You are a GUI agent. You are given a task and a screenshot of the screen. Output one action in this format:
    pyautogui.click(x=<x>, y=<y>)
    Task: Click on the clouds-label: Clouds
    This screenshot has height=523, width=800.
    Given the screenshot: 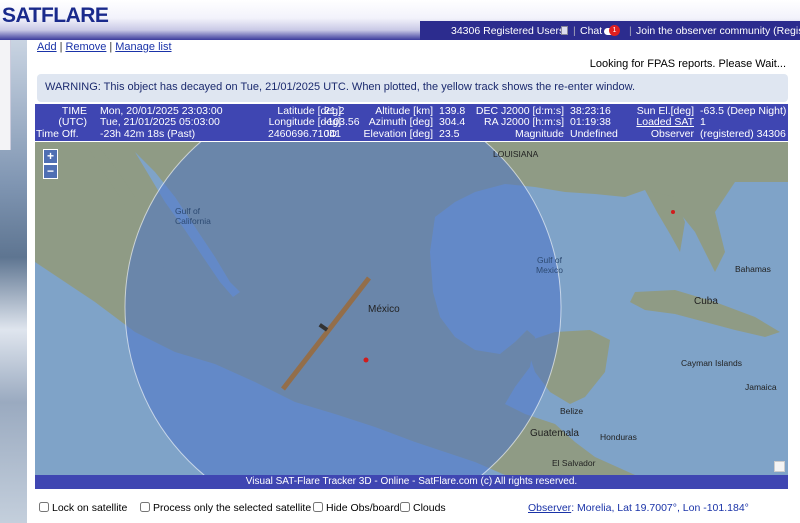 What is the action you would take?
    pyautogui.click(x=429, y=508)
    